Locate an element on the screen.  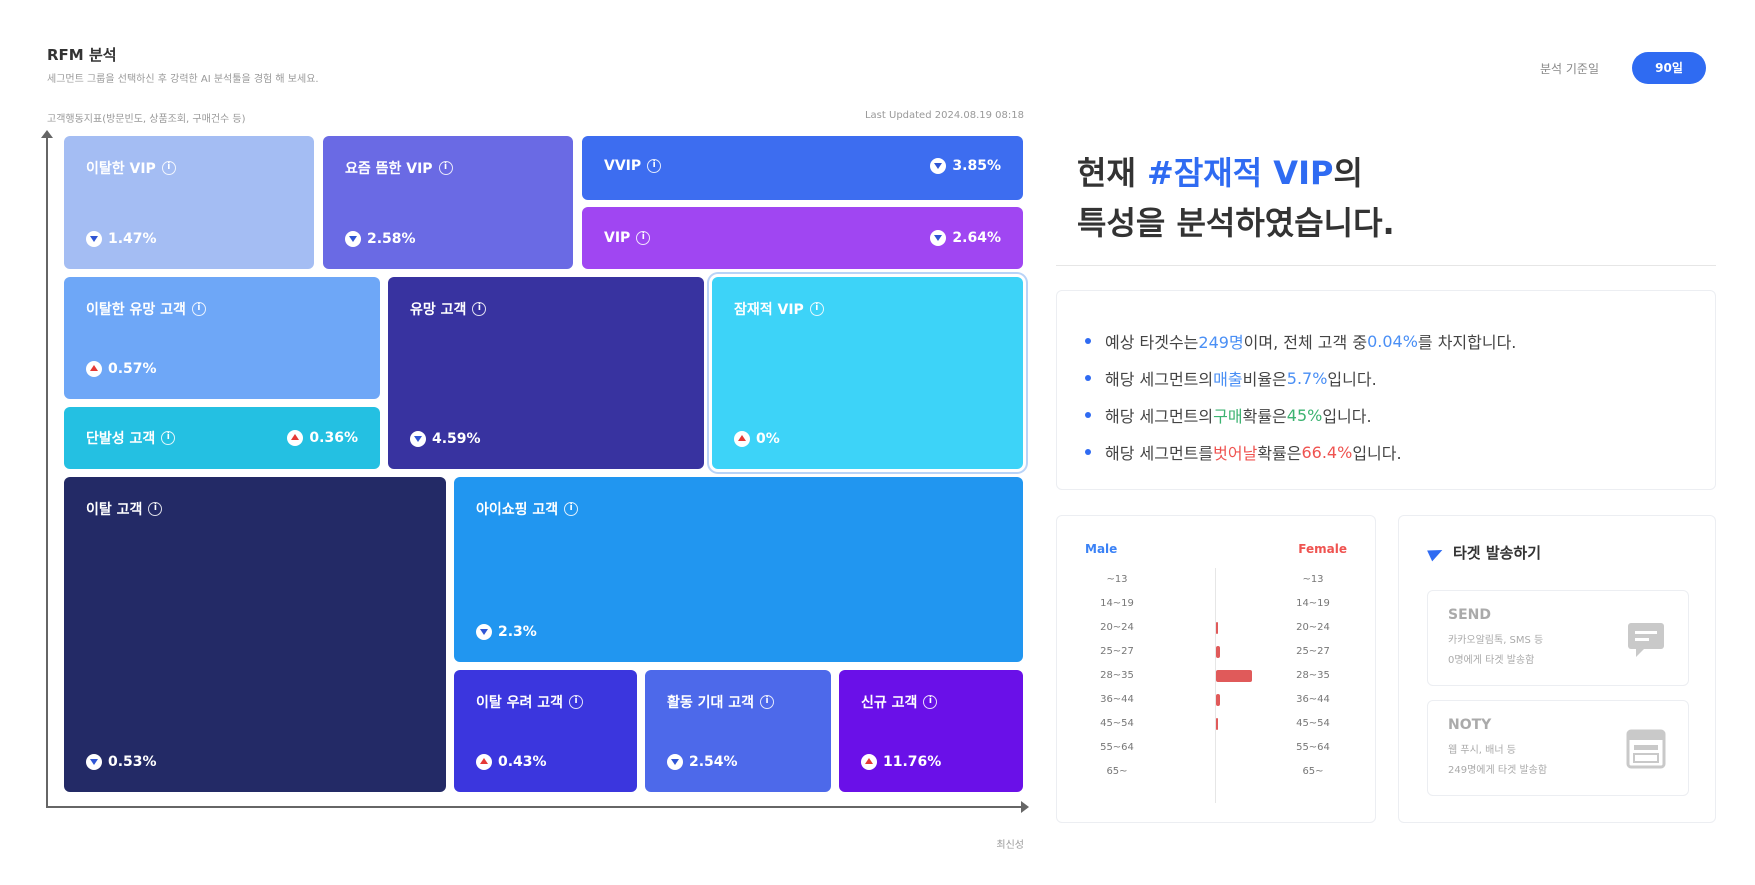
age-label-male: 45~54 is located at coordinates (1117, 723).